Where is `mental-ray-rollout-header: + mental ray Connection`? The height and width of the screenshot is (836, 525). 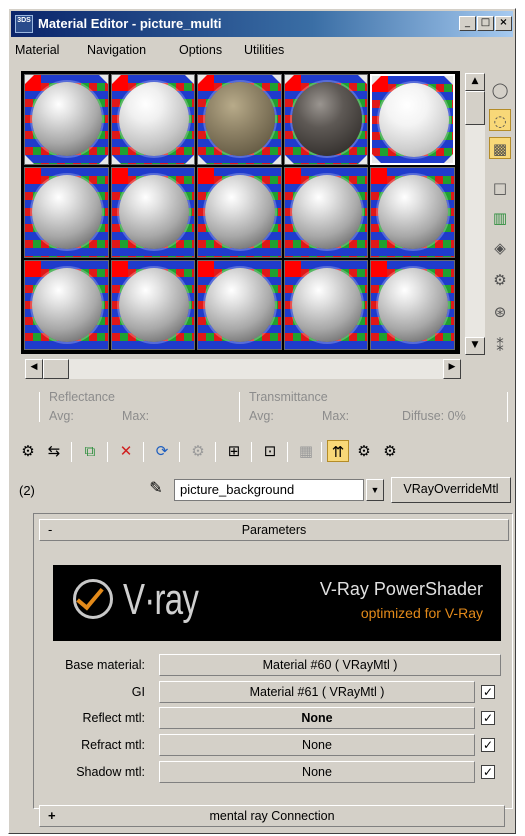 mental-ray-rollout-header: + mental ray Connection is located at coordinates (272, 816).